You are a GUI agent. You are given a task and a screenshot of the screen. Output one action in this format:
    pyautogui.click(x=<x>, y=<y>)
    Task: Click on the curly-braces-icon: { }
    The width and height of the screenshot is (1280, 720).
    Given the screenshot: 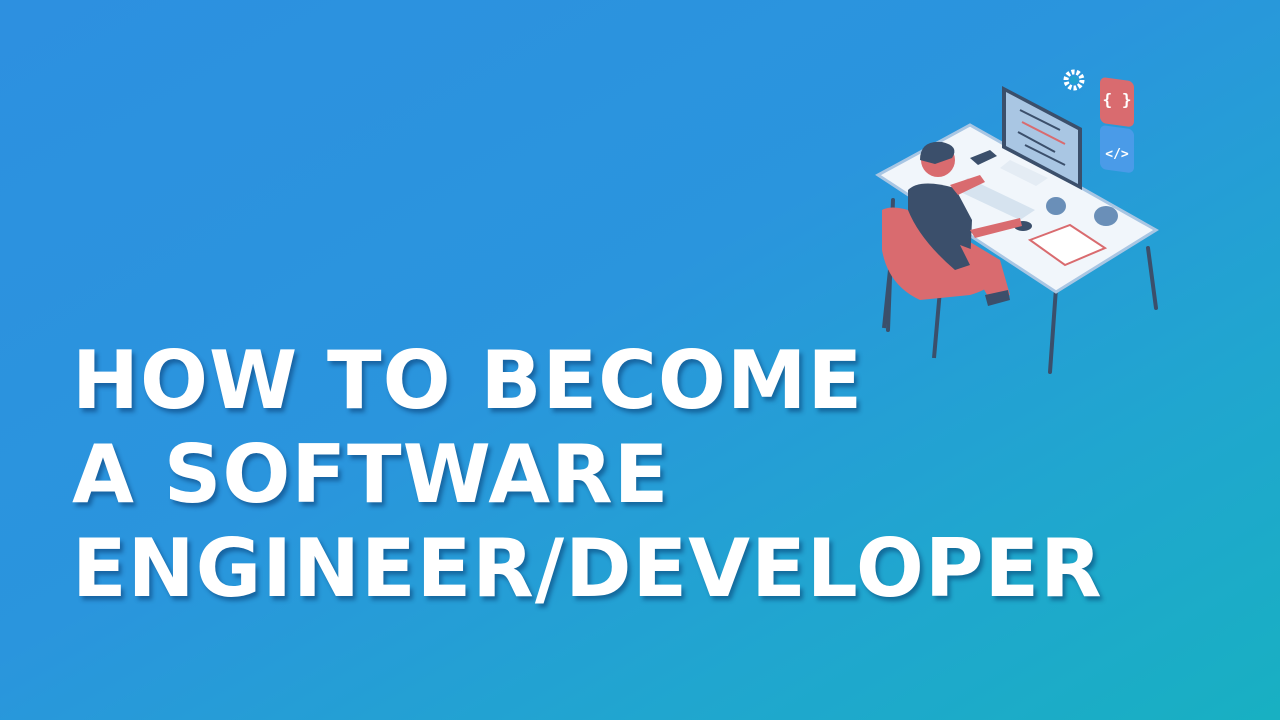 What is the action you would take?
    pyautogui.click(x=1117, y=102)
    